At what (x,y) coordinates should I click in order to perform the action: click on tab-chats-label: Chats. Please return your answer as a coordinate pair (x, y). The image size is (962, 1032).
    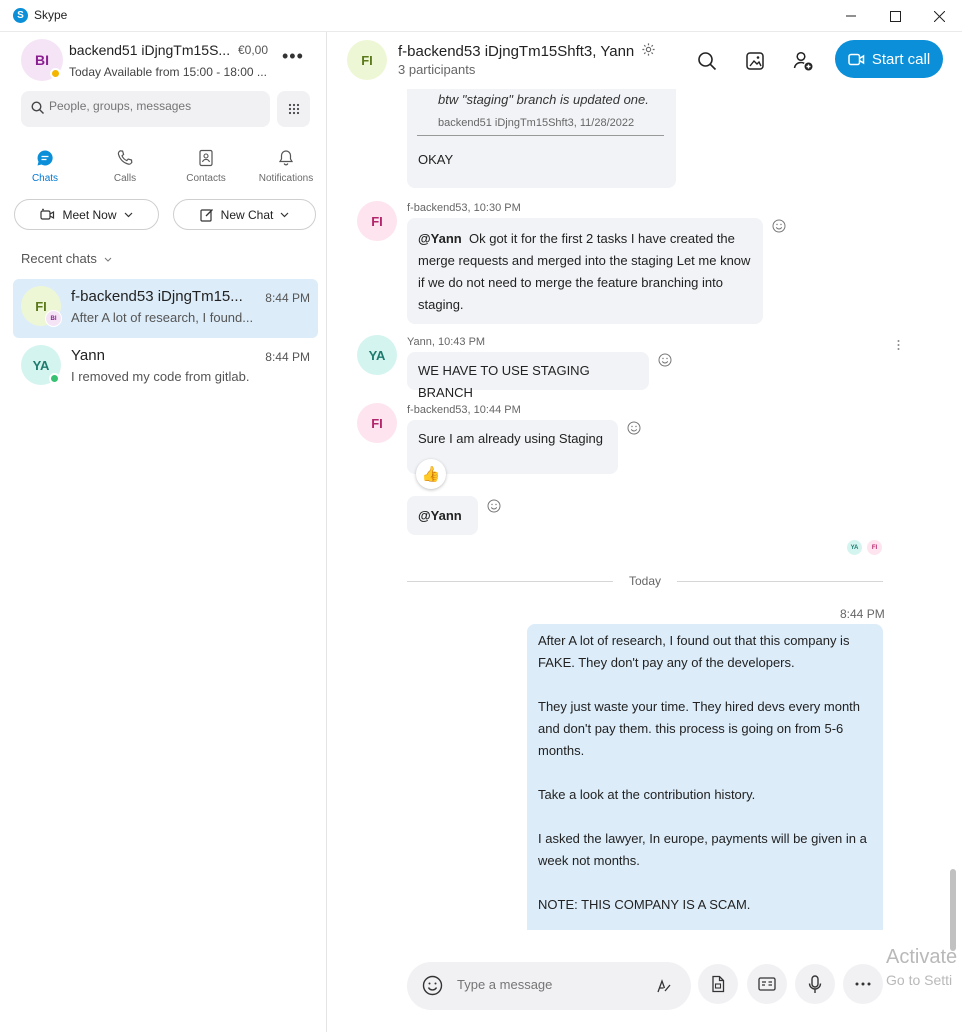
    Looking at the image, I should click on (45, 178).